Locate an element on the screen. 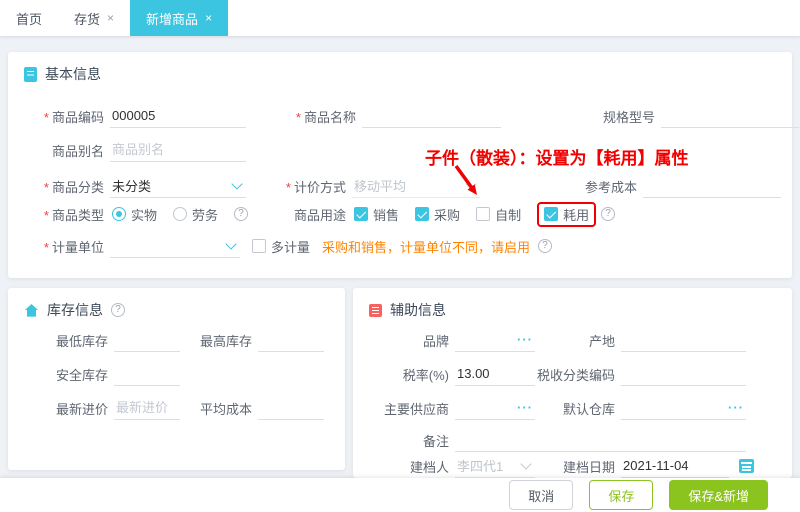  product-alias-label: 商品别名 is located at coordinates (77, 151).